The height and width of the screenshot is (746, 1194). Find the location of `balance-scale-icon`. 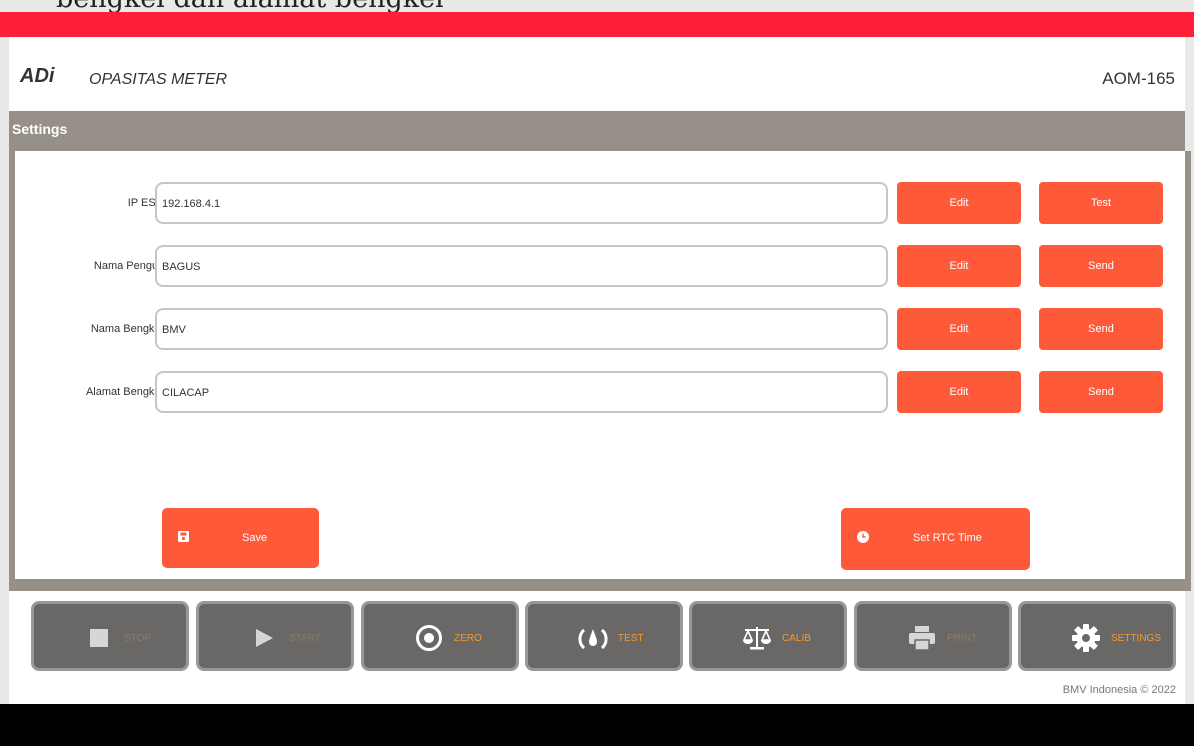

balance-scale-icon is located at coordinates (757, 638).